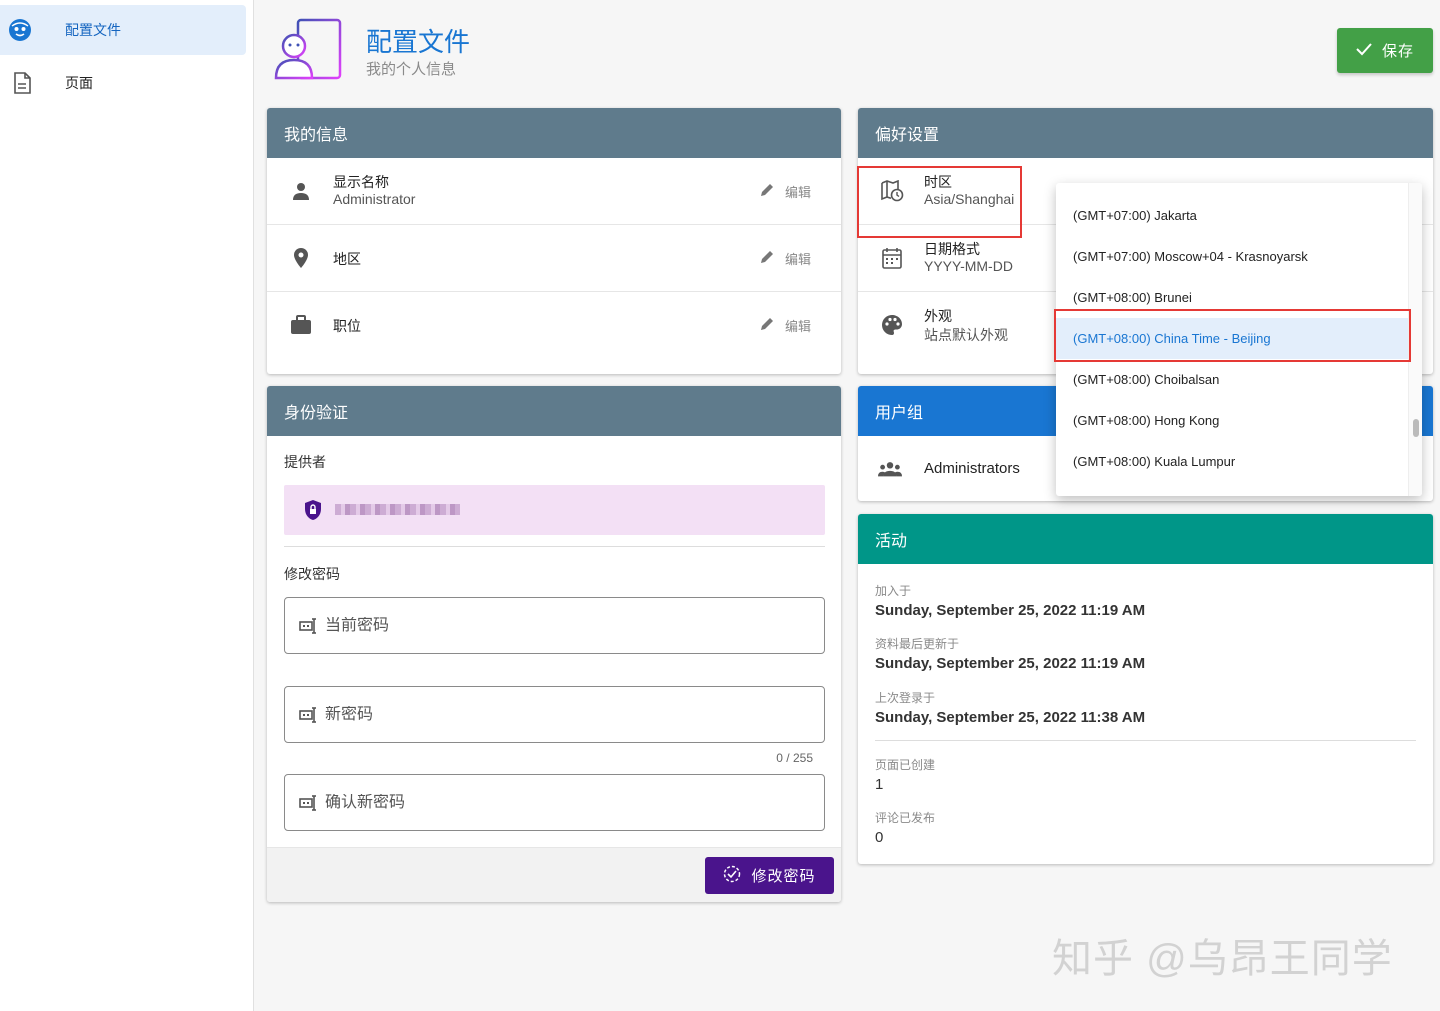 This screenshot has height=1011, width=1440. I want to click on updated-label: 资料最后更新于, so click(917, 644).